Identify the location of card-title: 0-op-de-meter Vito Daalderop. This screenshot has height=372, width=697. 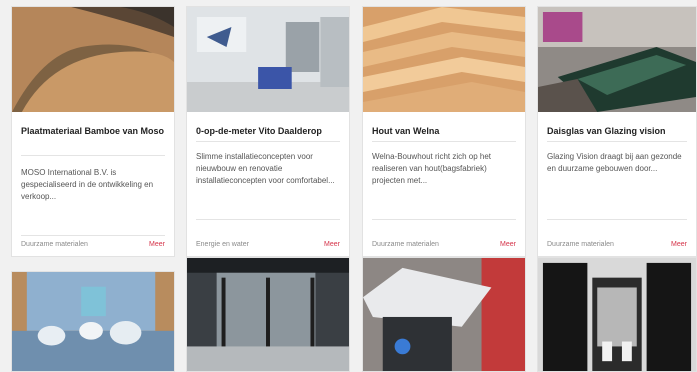
(269, 131).